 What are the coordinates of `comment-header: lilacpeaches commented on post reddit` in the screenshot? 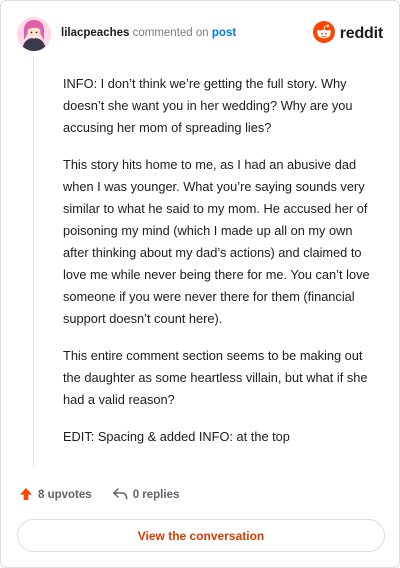 It's located at (200, 34).